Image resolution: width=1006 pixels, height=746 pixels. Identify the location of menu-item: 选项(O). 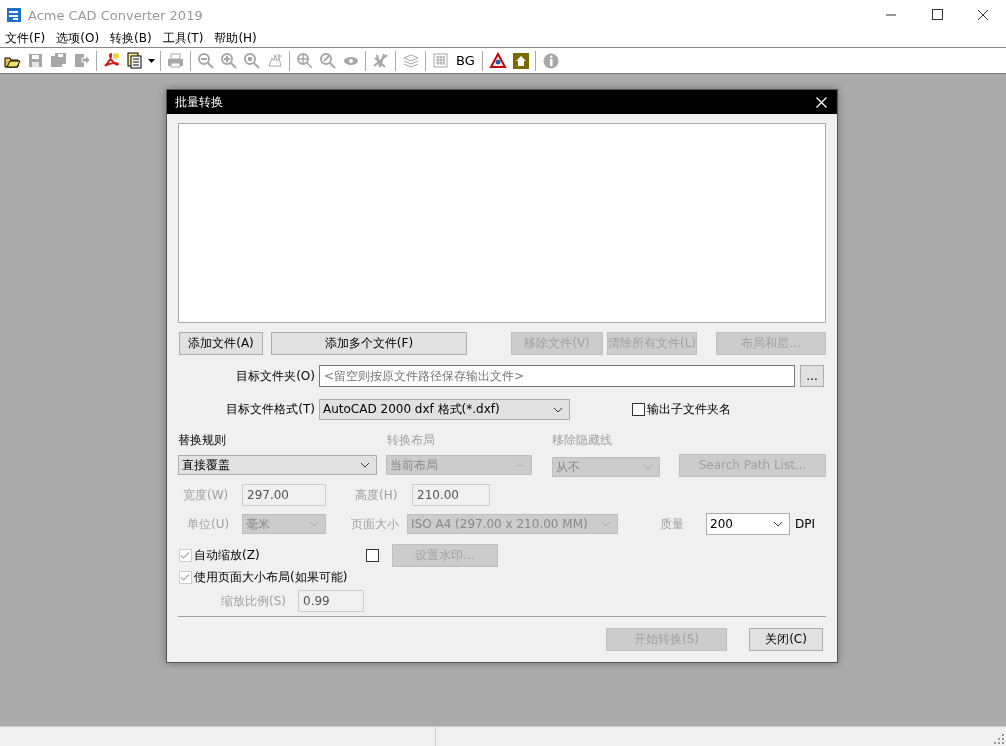
(78, 38).